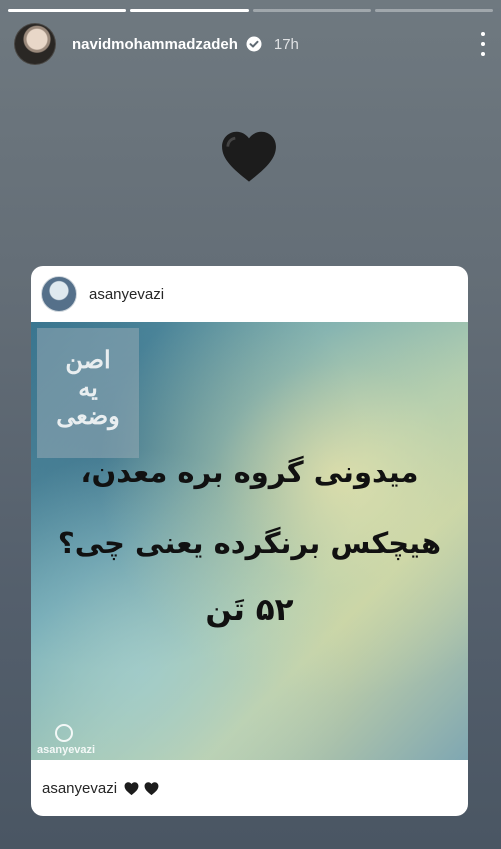  Describe the element at coordinates (249, 610) in the screenshot. I see `quote-line-3: ۵۲ تَن` at that location.